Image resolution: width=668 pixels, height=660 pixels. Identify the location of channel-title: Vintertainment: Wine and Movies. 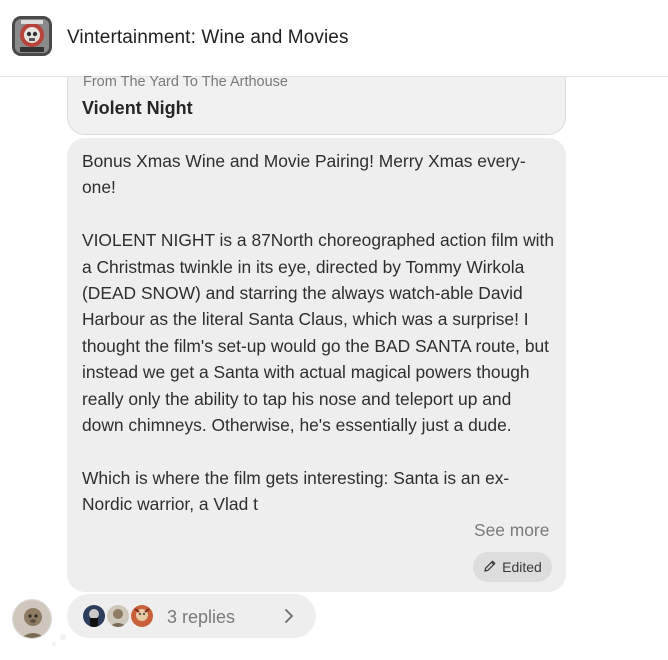
(208, 38).